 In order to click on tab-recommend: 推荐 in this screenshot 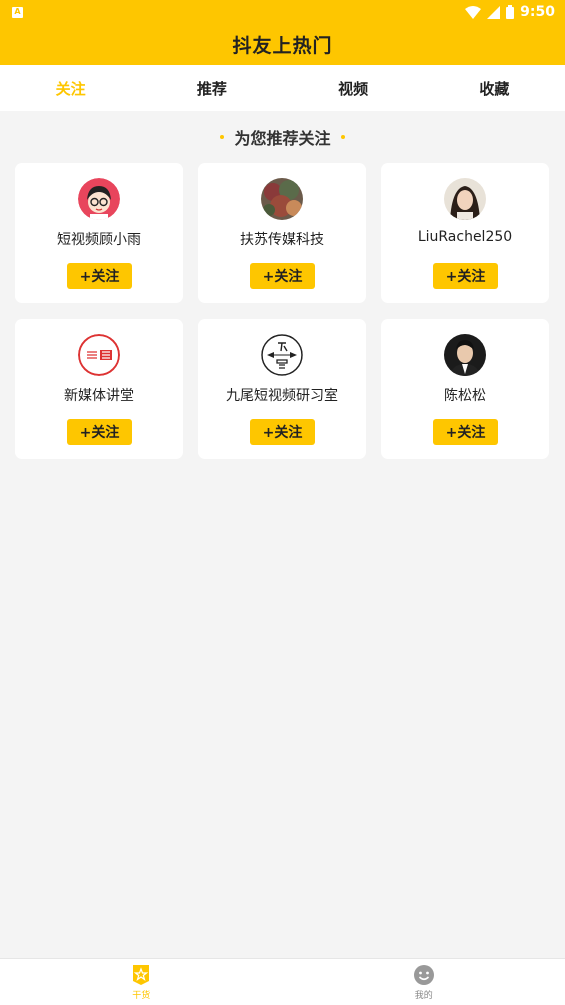, I will do `click(211, 88)`.